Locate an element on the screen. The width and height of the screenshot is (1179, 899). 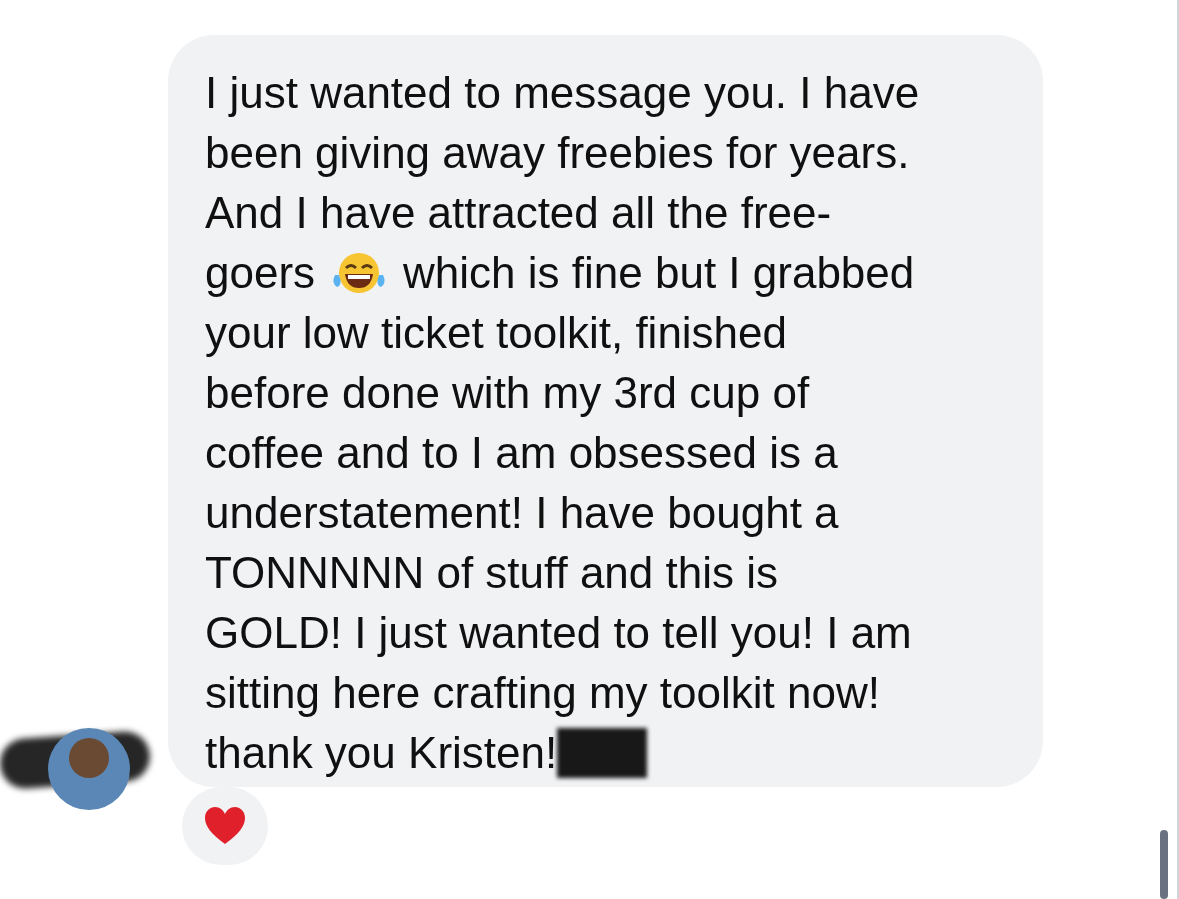
message-text: which is fine but I grabbed is located at coordinates (659, 273).